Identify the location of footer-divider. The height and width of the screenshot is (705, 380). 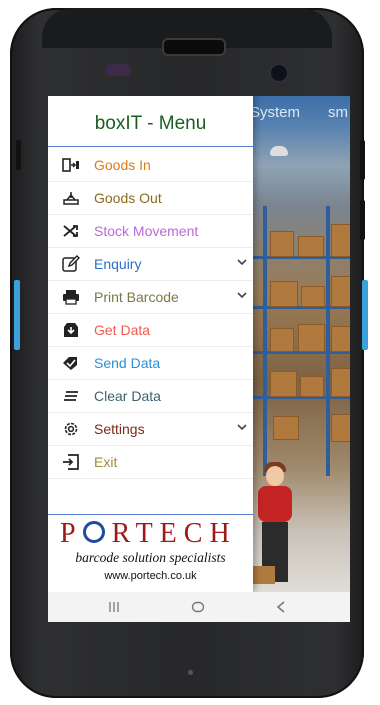
(150, 514).